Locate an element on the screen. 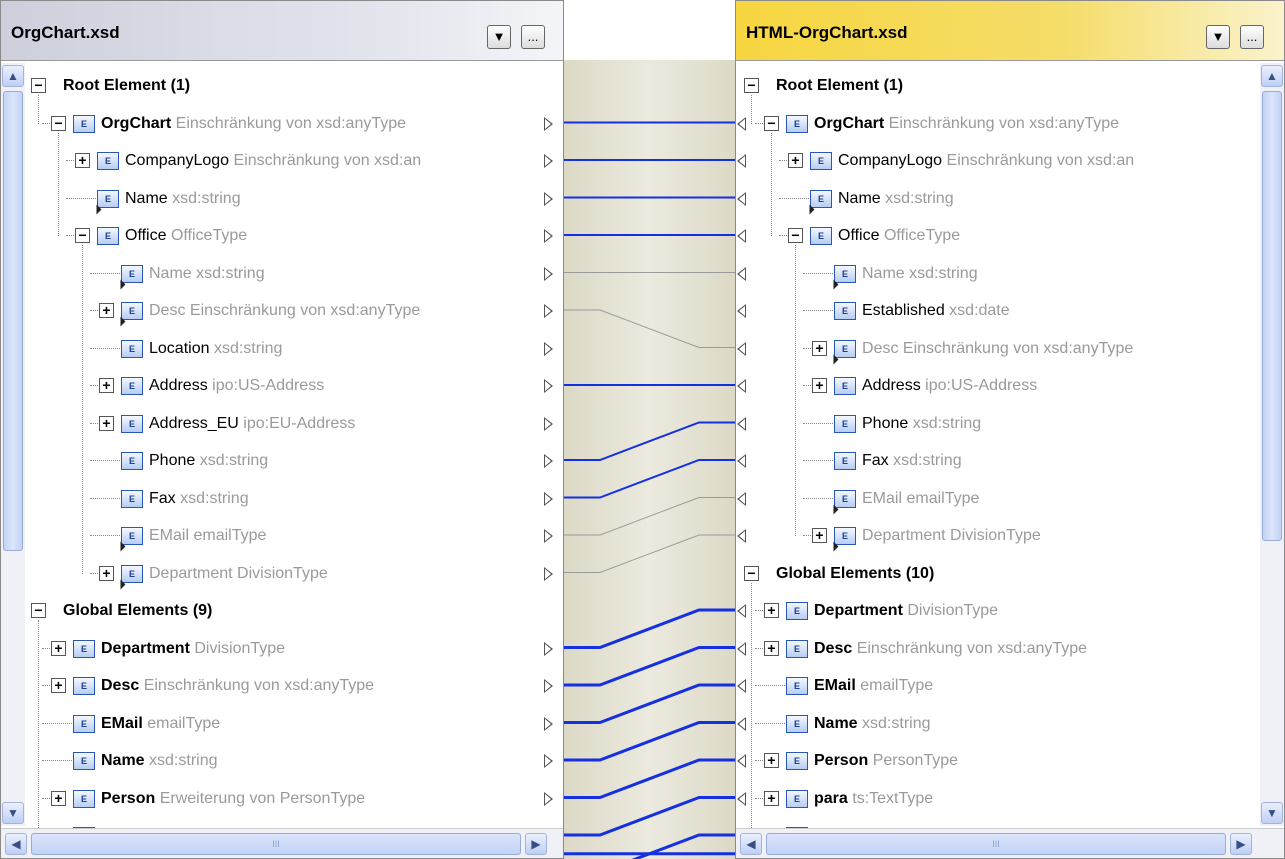  tree-row-address: + E Address ipo:US-Address is located at coordinates (995, 385).